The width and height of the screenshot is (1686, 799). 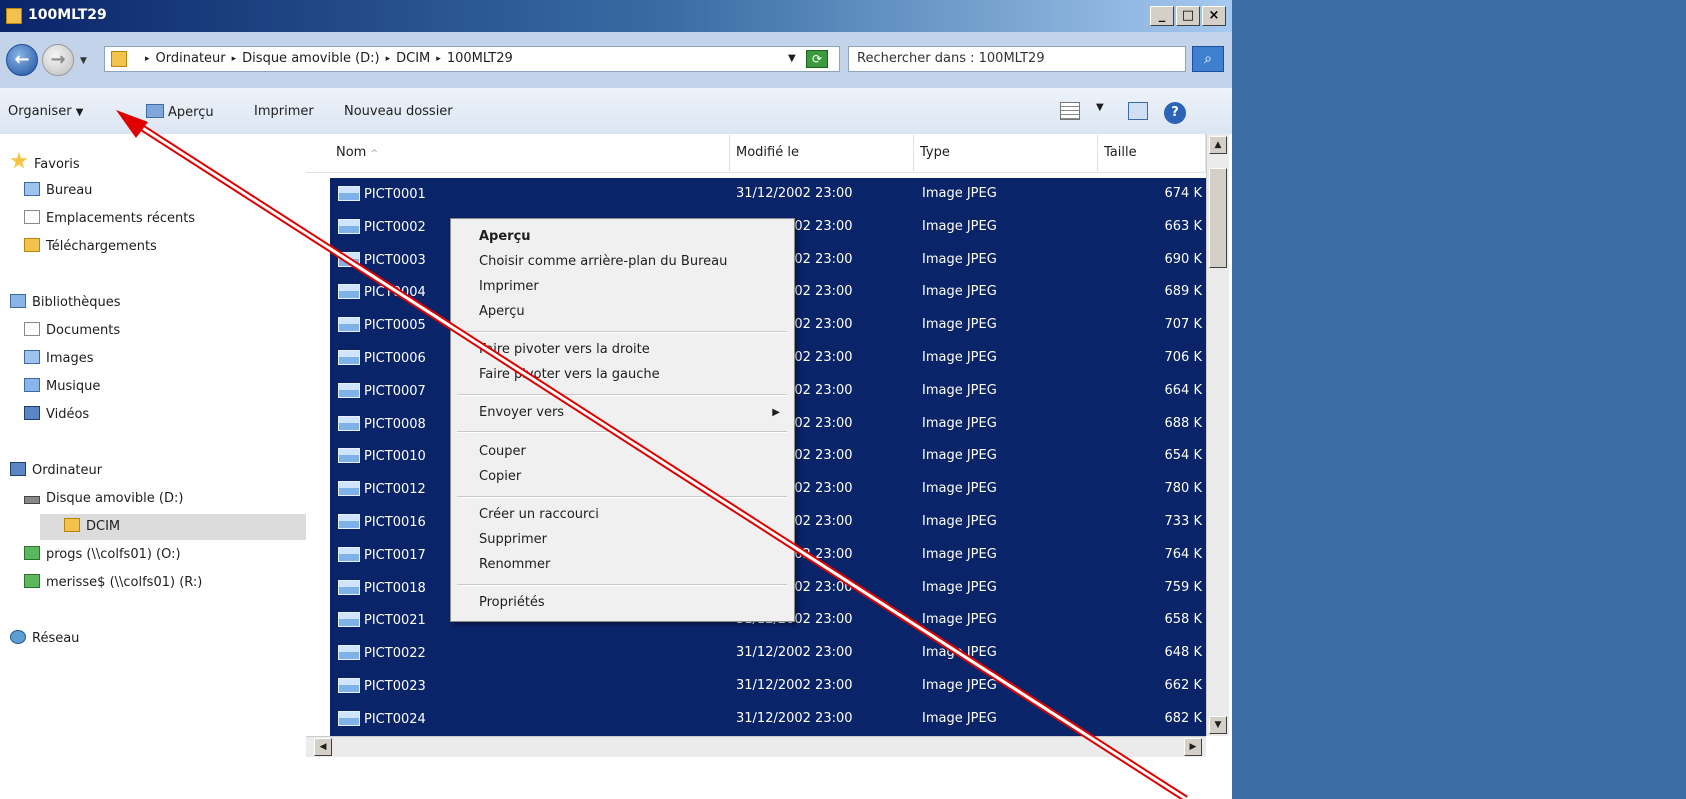 What do you see at coordinates (83, 61) in the screenshot?
I see `recent-pages-dropdown-icon: ▼` at bounding box center [83, 61].